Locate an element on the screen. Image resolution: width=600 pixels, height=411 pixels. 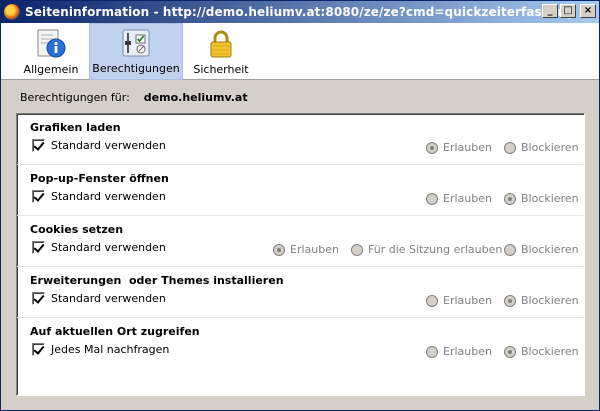
permissions-for-row: Berechtigungen für: demo.heliumv.at is located at coordinates (134, 97).